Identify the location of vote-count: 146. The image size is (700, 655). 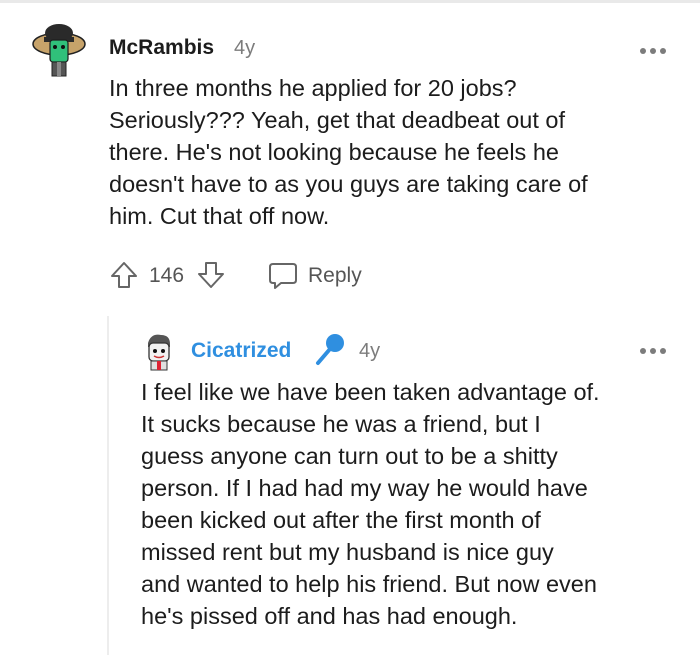
(167, 275).